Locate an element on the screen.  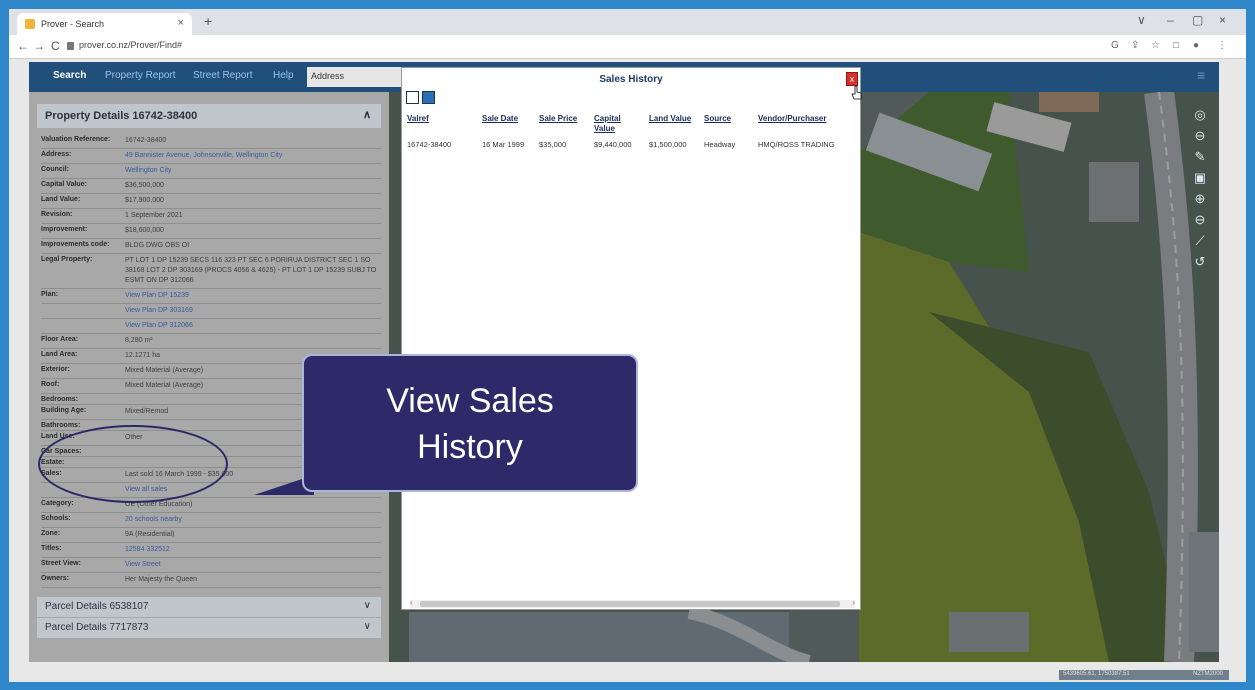
property-row: View Plan DP 312066 is located at coordinates (211, 326).